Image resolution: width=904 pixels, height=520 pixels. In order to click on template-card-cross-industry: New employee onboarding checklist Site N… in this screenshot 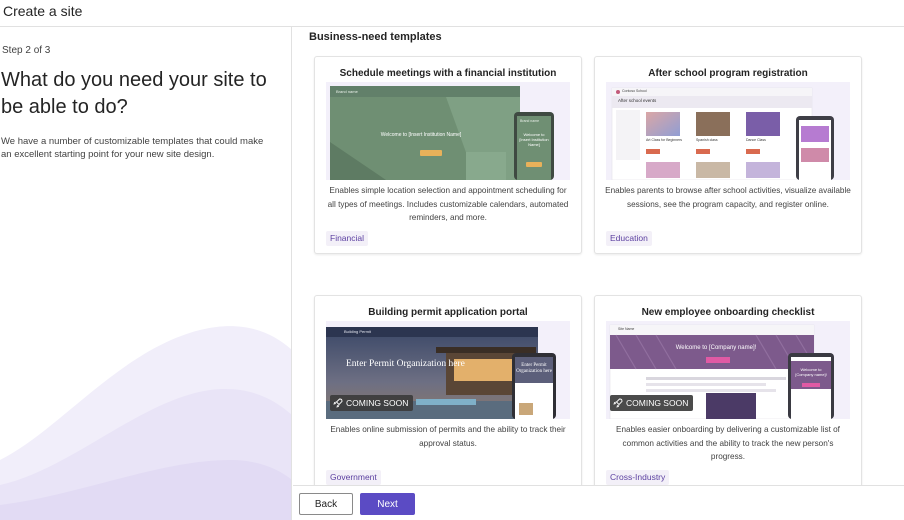, I will do `click(728, 390)`.